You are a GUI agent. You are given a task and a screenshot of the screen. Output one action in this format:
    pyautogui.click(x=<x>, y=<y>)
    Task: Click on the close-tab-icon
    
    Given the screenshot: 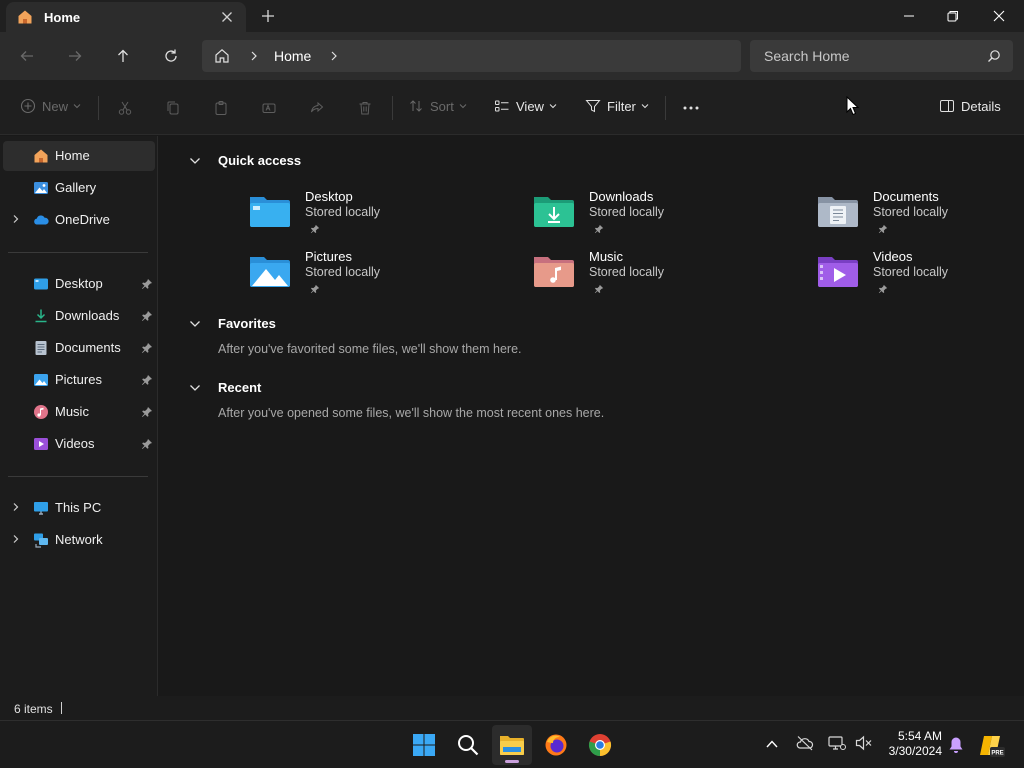 What is the action you would take?
    pyautogui.click(x=227, y=17)
    